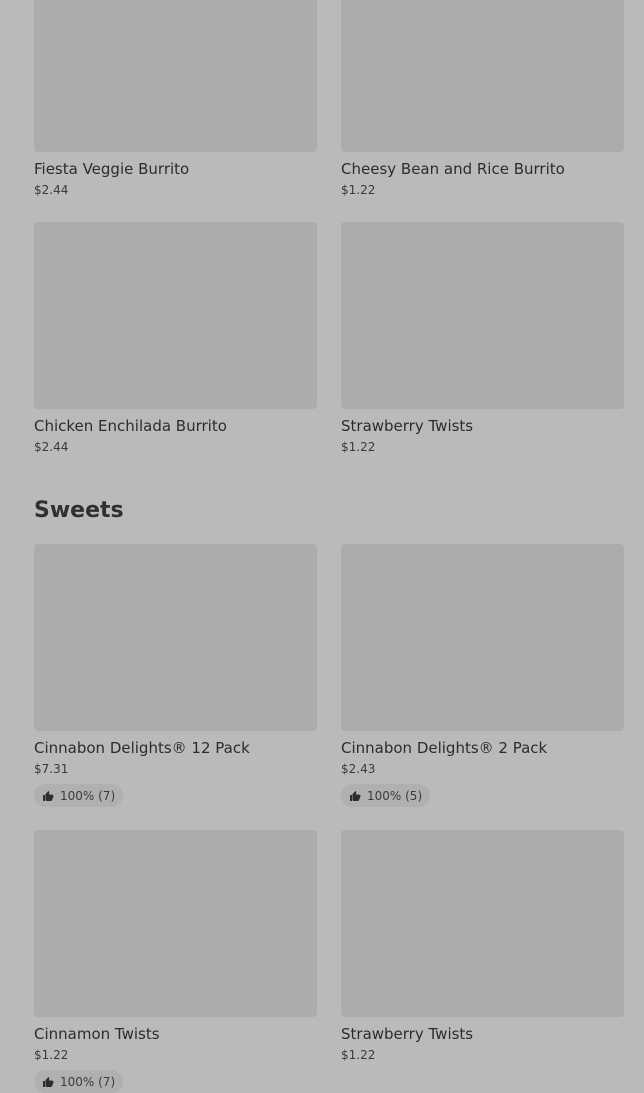  I want to click on item-price: $7.31, so click(51, 769).